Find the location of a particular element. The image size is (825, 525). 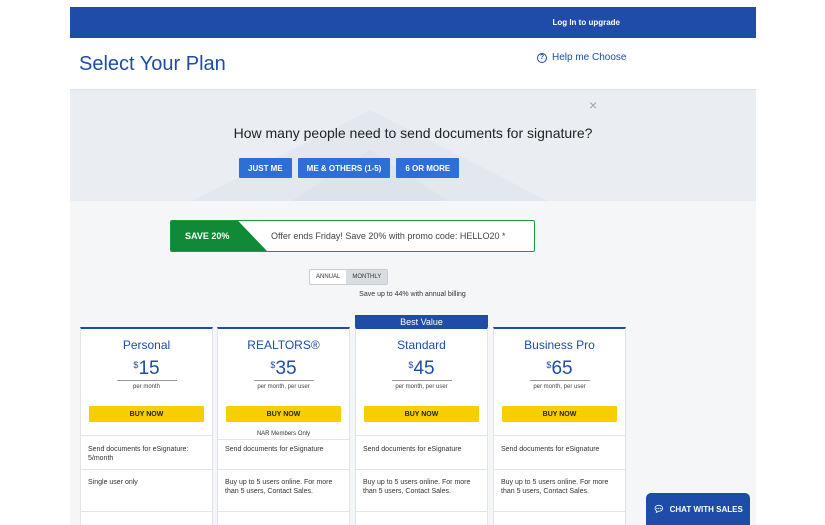

plan-name: Standard is located at coordinates (421, 345).